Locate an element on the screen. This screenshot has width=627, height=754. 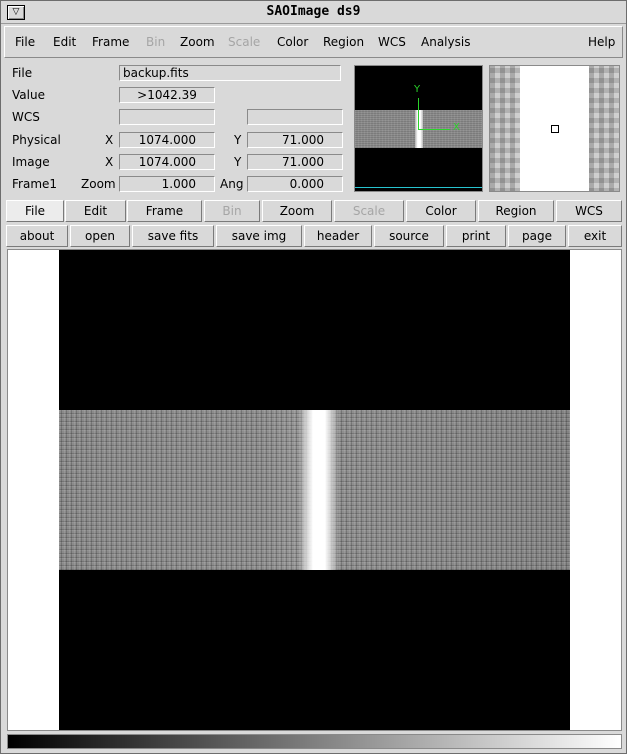
button-scale: Scale is located at coordinates (369, 211).